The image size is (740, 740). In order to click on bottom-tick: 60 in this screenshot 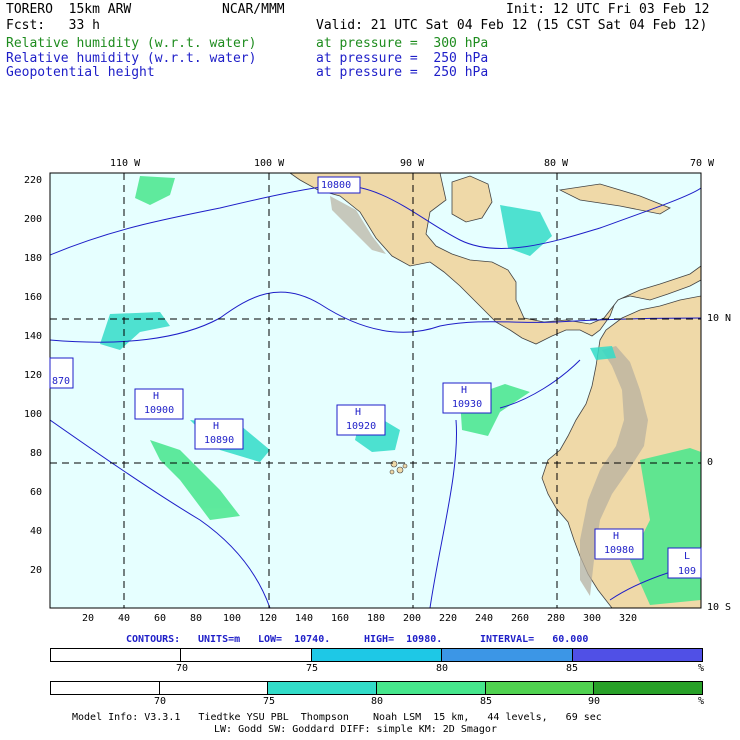, I will do `click(160, 618)`.